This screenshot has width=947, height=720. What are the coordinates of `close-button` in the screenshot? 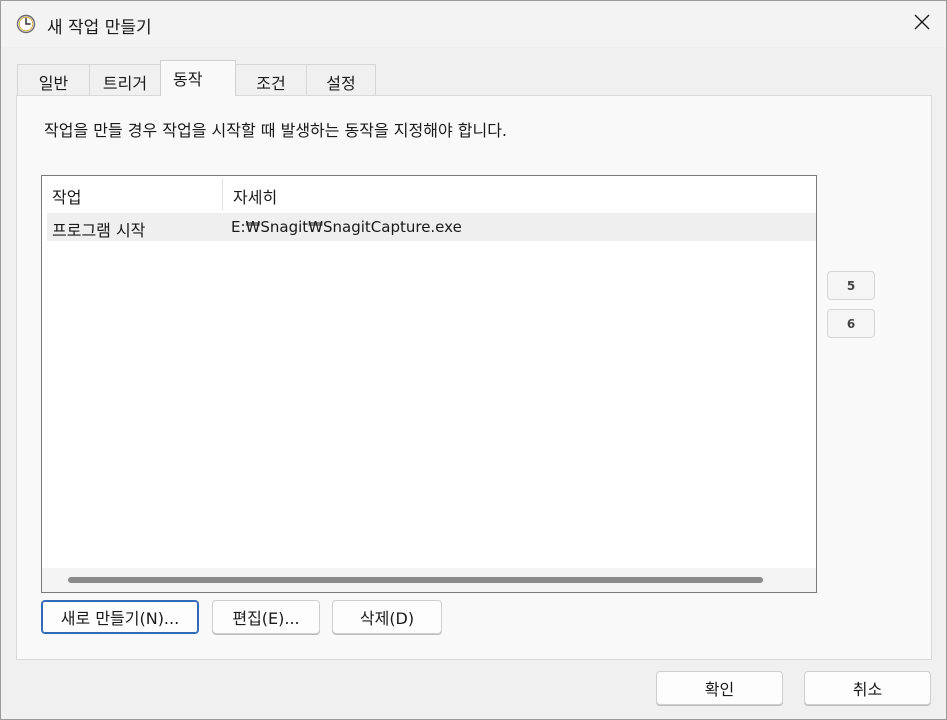 It's located at (922, 24).